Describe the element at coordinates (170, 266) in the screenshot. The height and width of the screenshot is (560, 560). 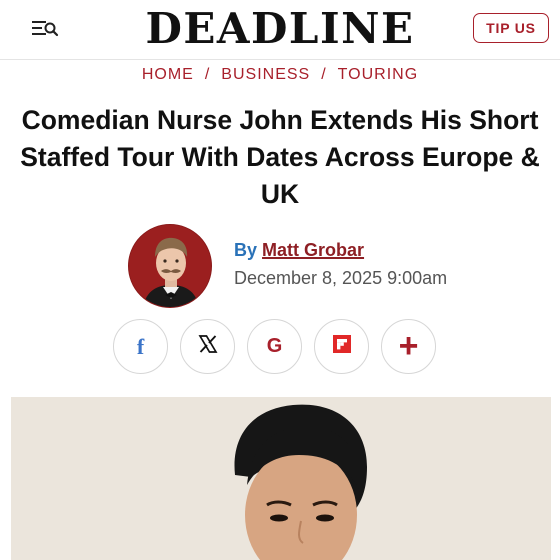
I see `author-avatar` at that location.